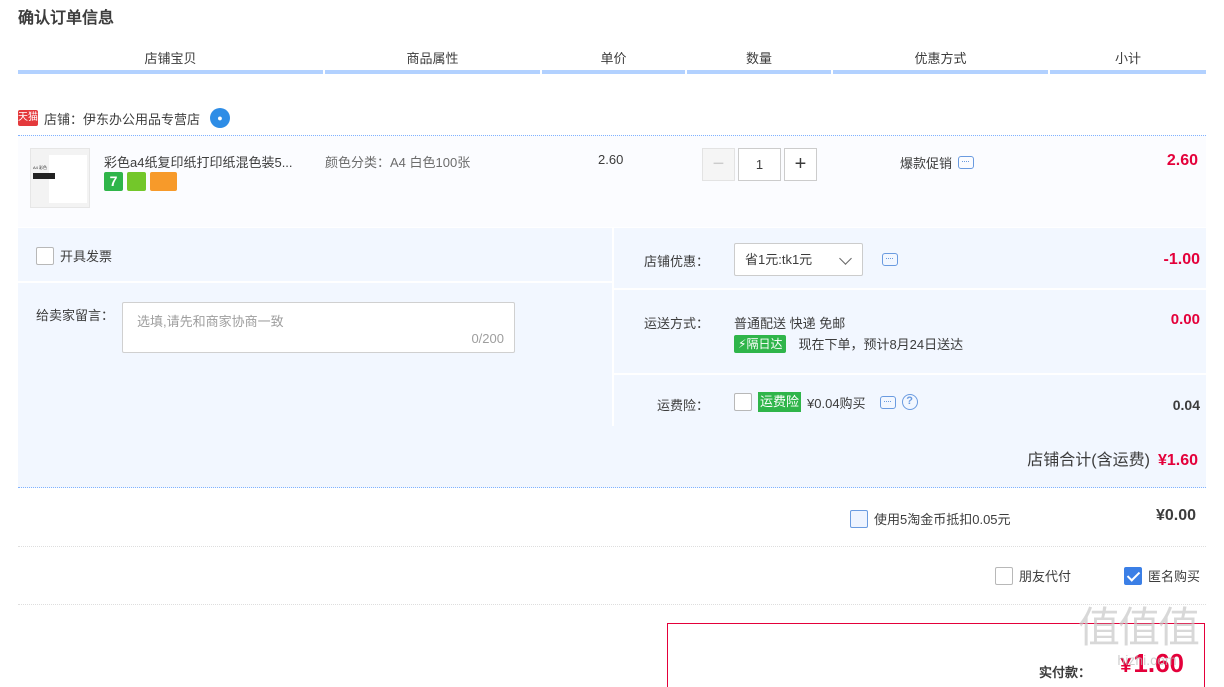  Describe the element at coordinates (210, 321) in the screenshot. I see `message-placeholder: 选填,请先和商家协商一致` at that location.